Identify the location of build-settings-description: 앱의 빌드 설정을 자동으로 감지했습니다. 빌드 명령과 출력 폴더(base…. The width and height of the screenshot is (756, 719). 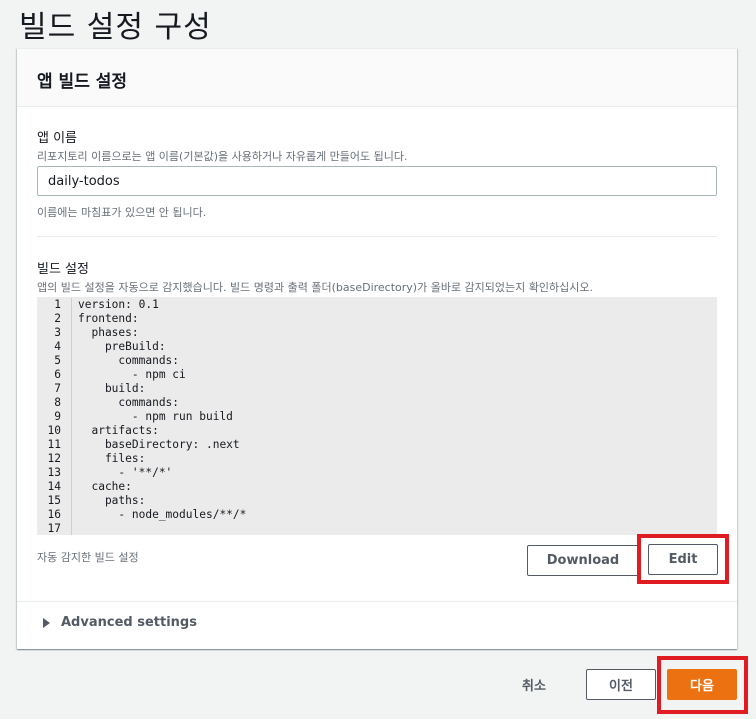
(315, 287).